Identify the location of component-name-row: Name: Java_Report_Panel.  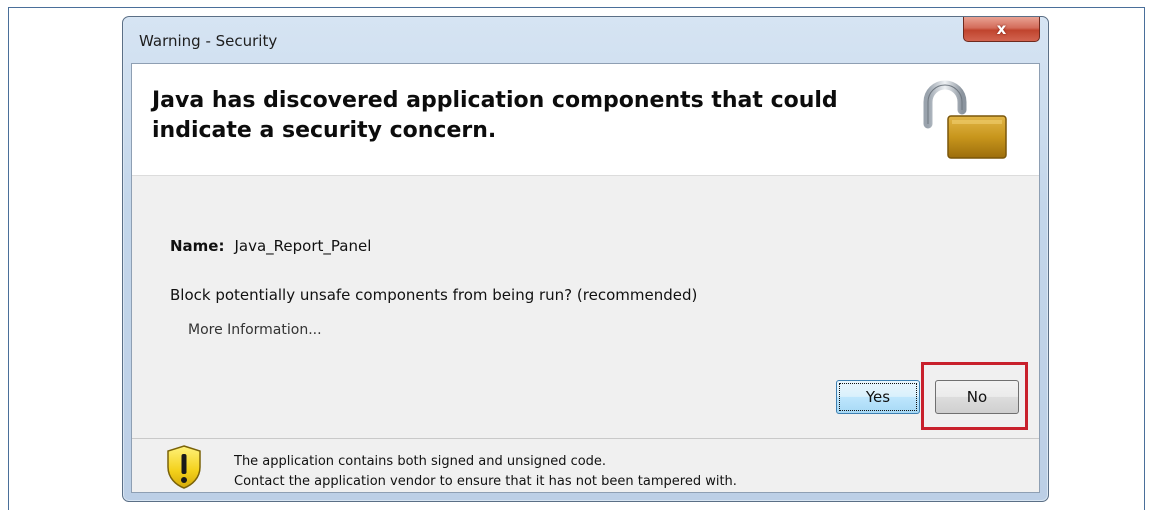
(270, 246).